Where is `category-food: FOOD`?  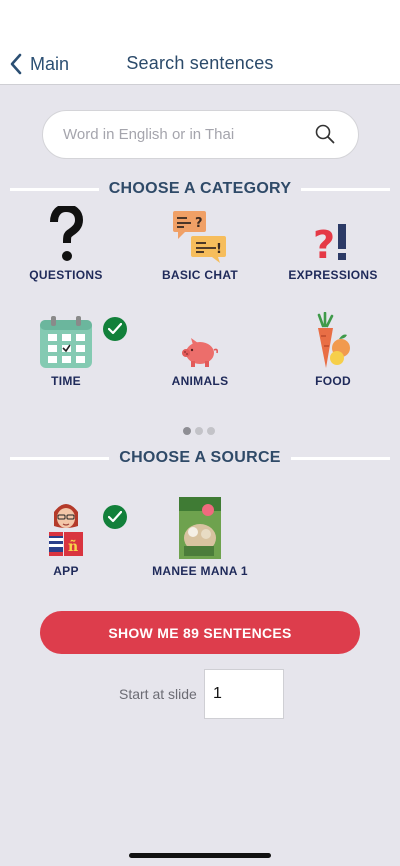
category-food: FOOD is located at coordinates (333, 349).